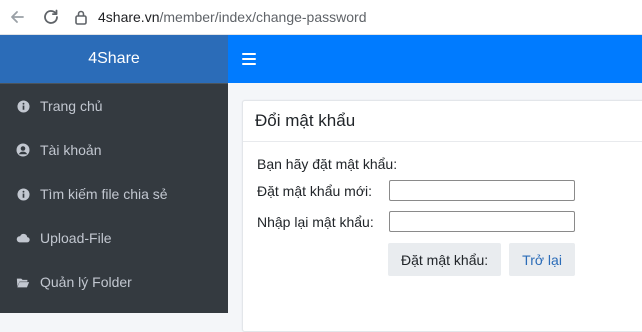 Image resolution: width=642 pixels, height=332 pixels. I want to click on sidebar-item-label: Quản lý Folder, so click(86, 282).